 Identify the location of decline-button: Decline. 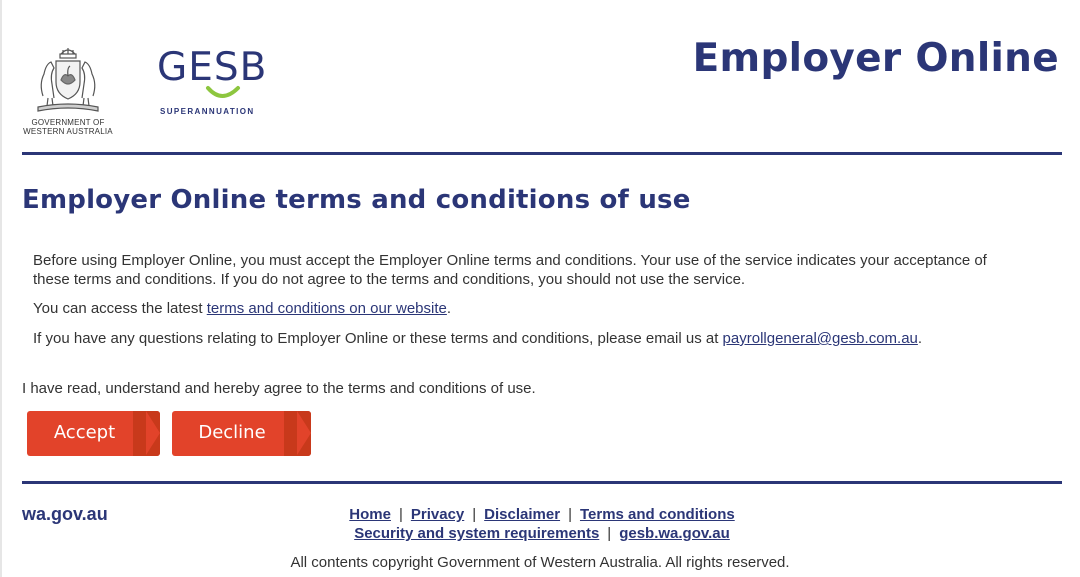
(241, 433).